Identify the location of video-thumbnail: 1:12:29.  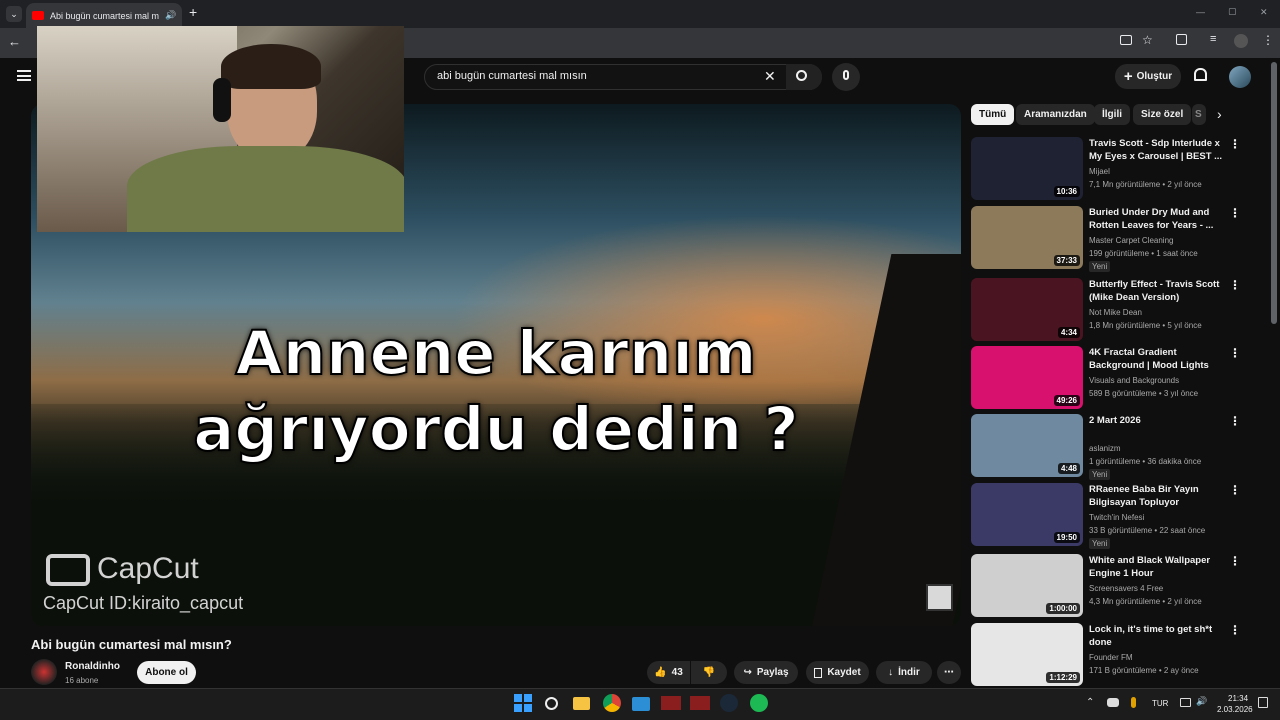
(1027, 654).